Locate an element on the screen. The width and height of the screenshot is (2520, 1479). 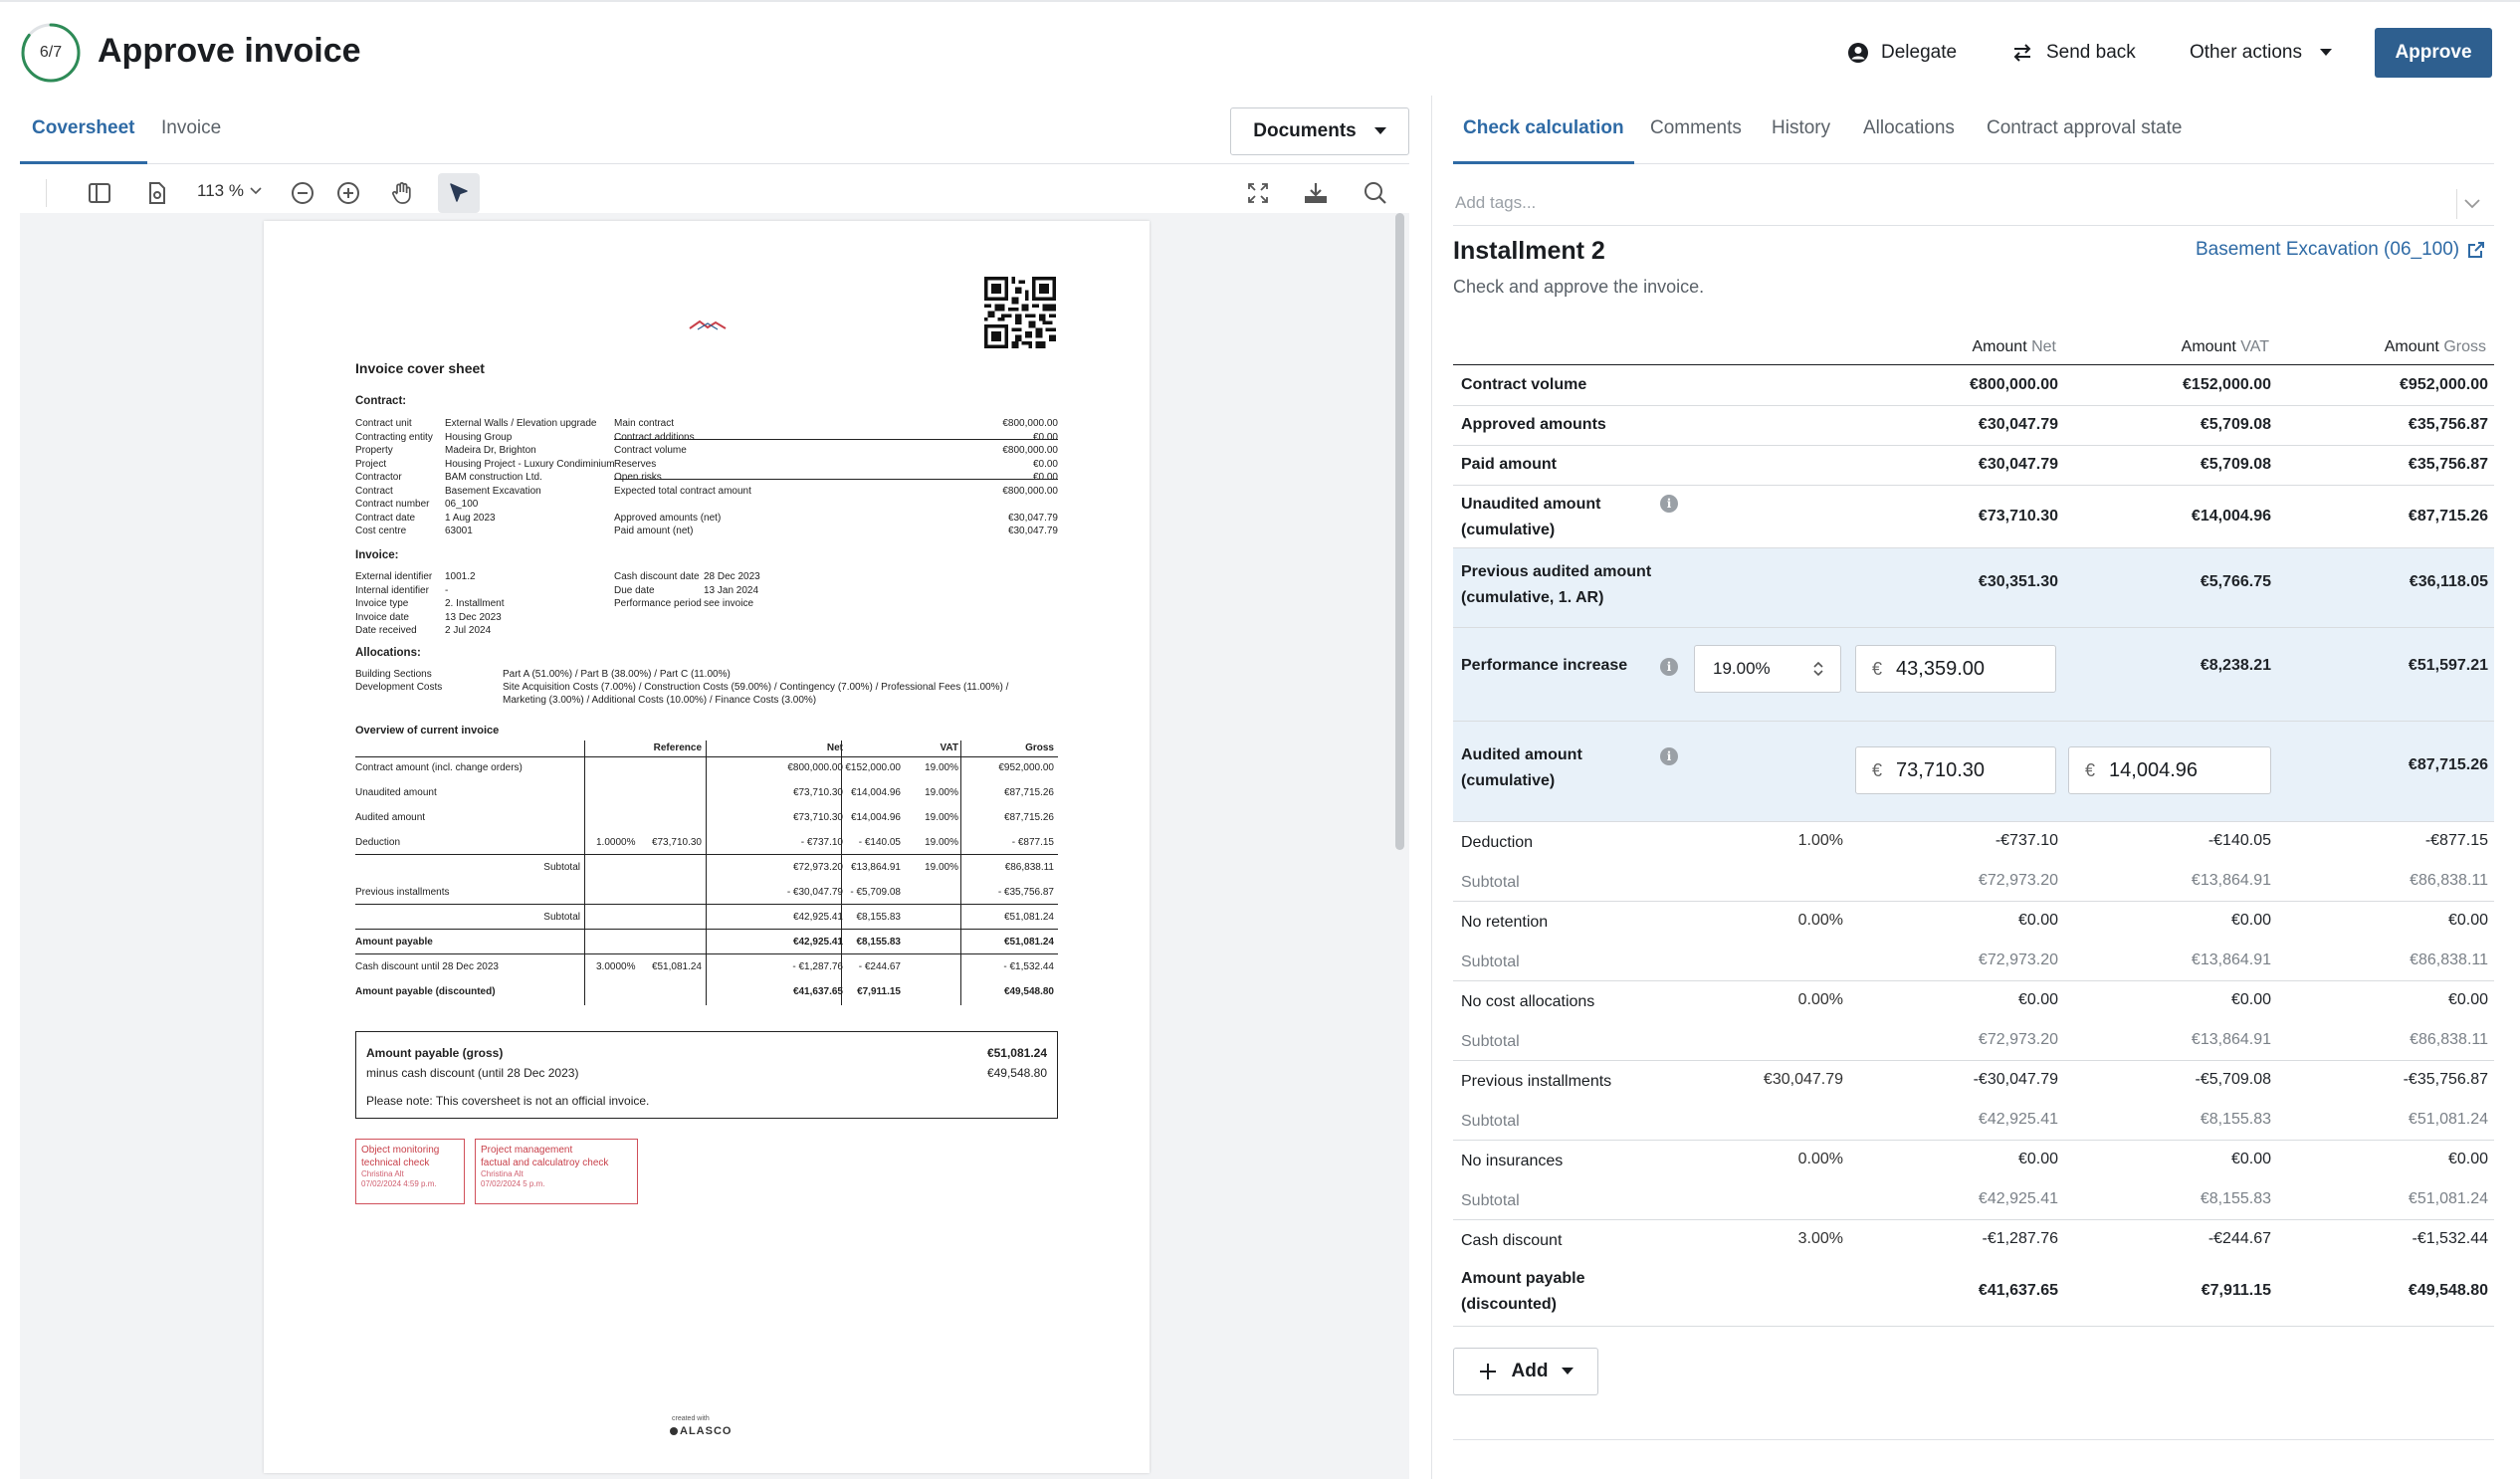
column-header-net: Amount Net is located at coordinates (2014, 346).